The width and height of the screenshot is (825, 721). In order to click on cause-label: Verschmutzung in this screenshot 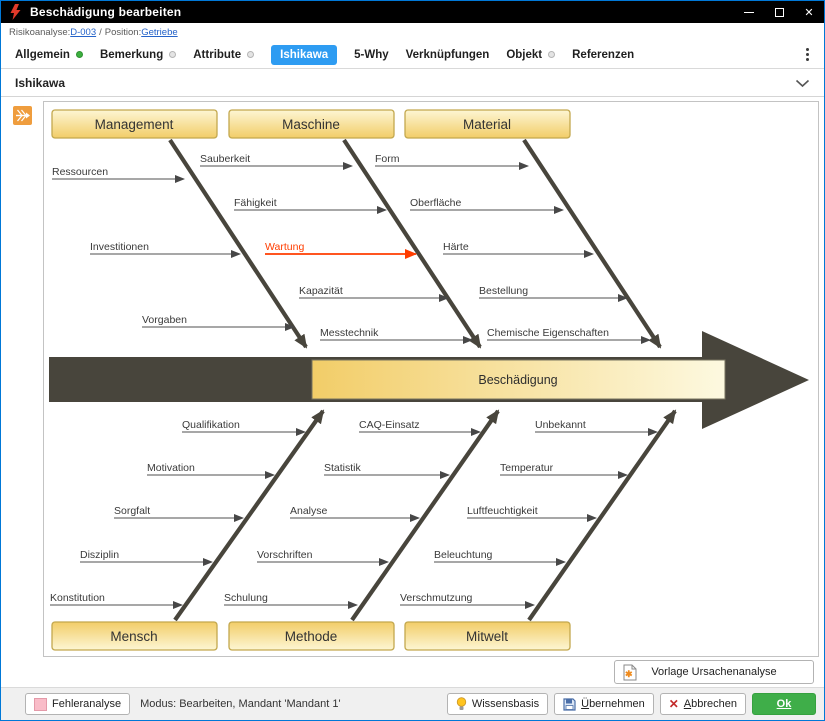, I will do `click(436, 598)`.